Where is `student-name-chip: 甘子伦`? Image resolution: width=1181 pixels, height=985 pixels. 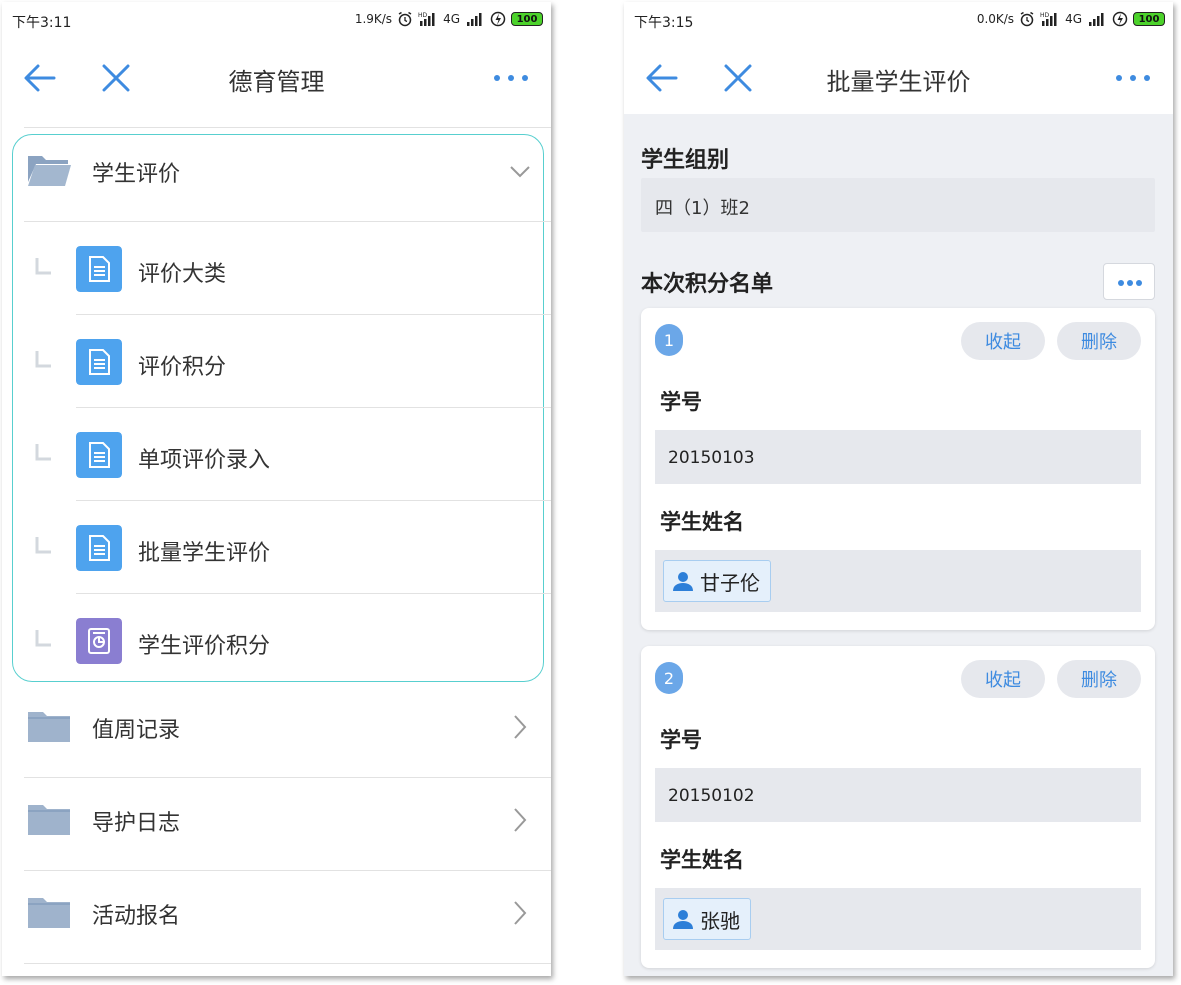
student-name-chip: 甘子伦 is located at coordinates (717, 581).